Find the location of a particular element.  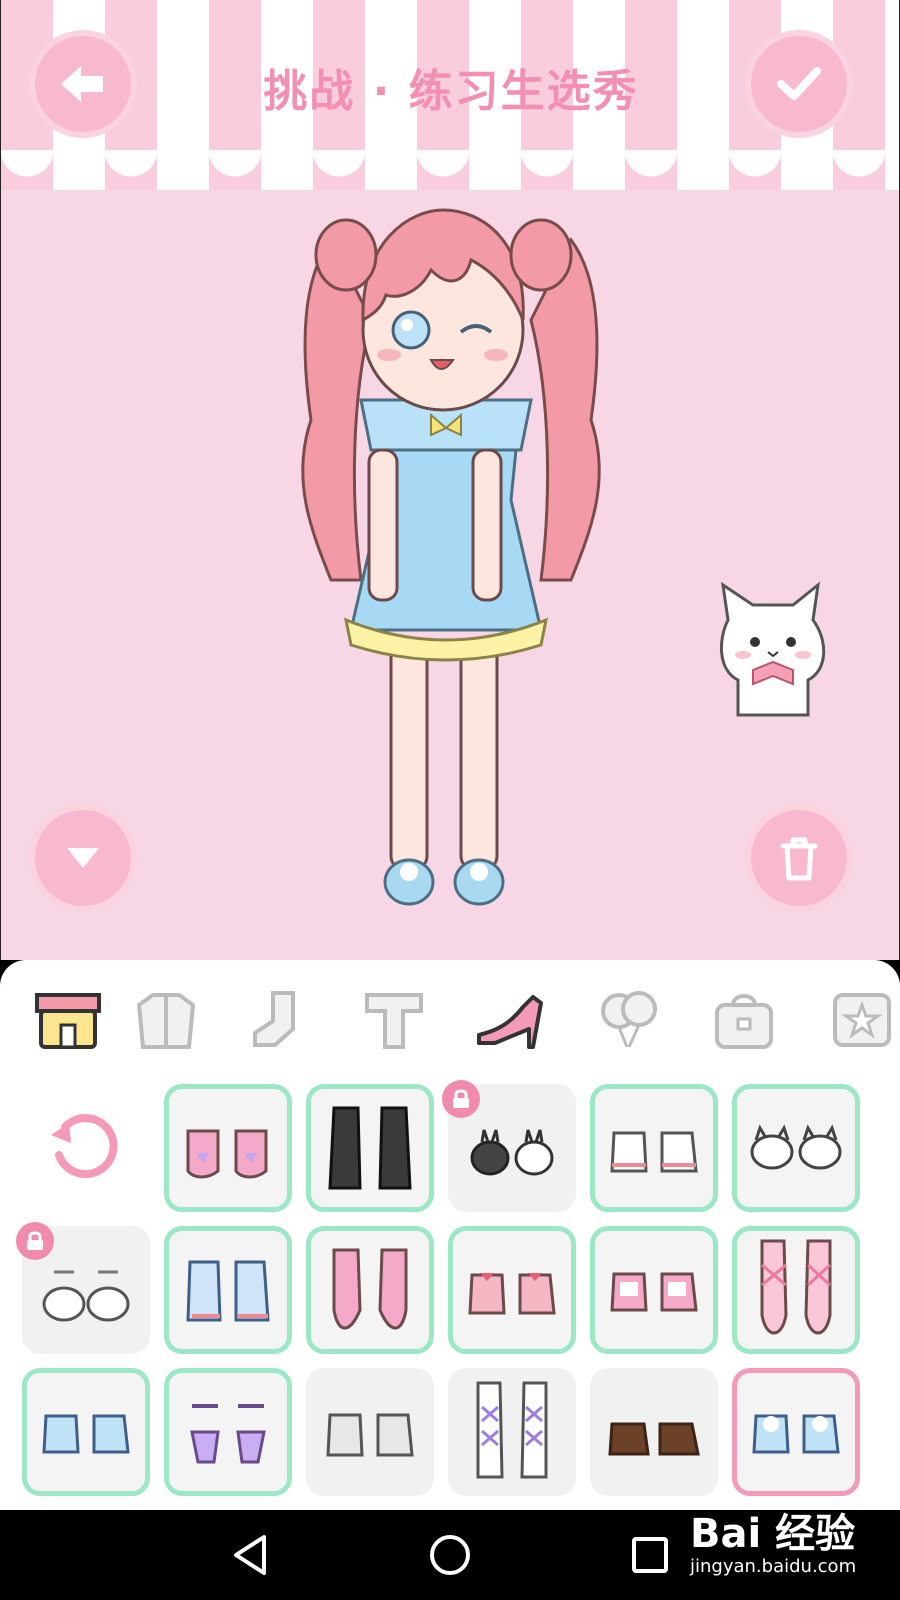

shop-icon is located at coordinates (68, 1021).